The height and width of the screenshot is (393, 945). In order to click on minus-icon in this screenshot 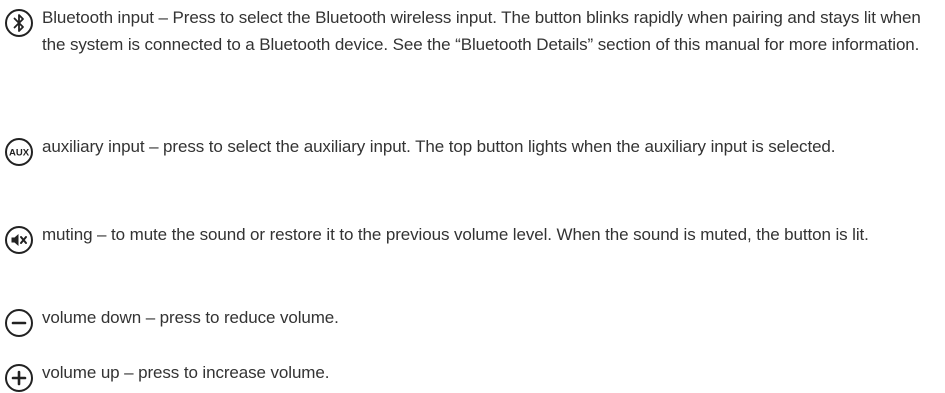, I will do `click(19, 323)`.